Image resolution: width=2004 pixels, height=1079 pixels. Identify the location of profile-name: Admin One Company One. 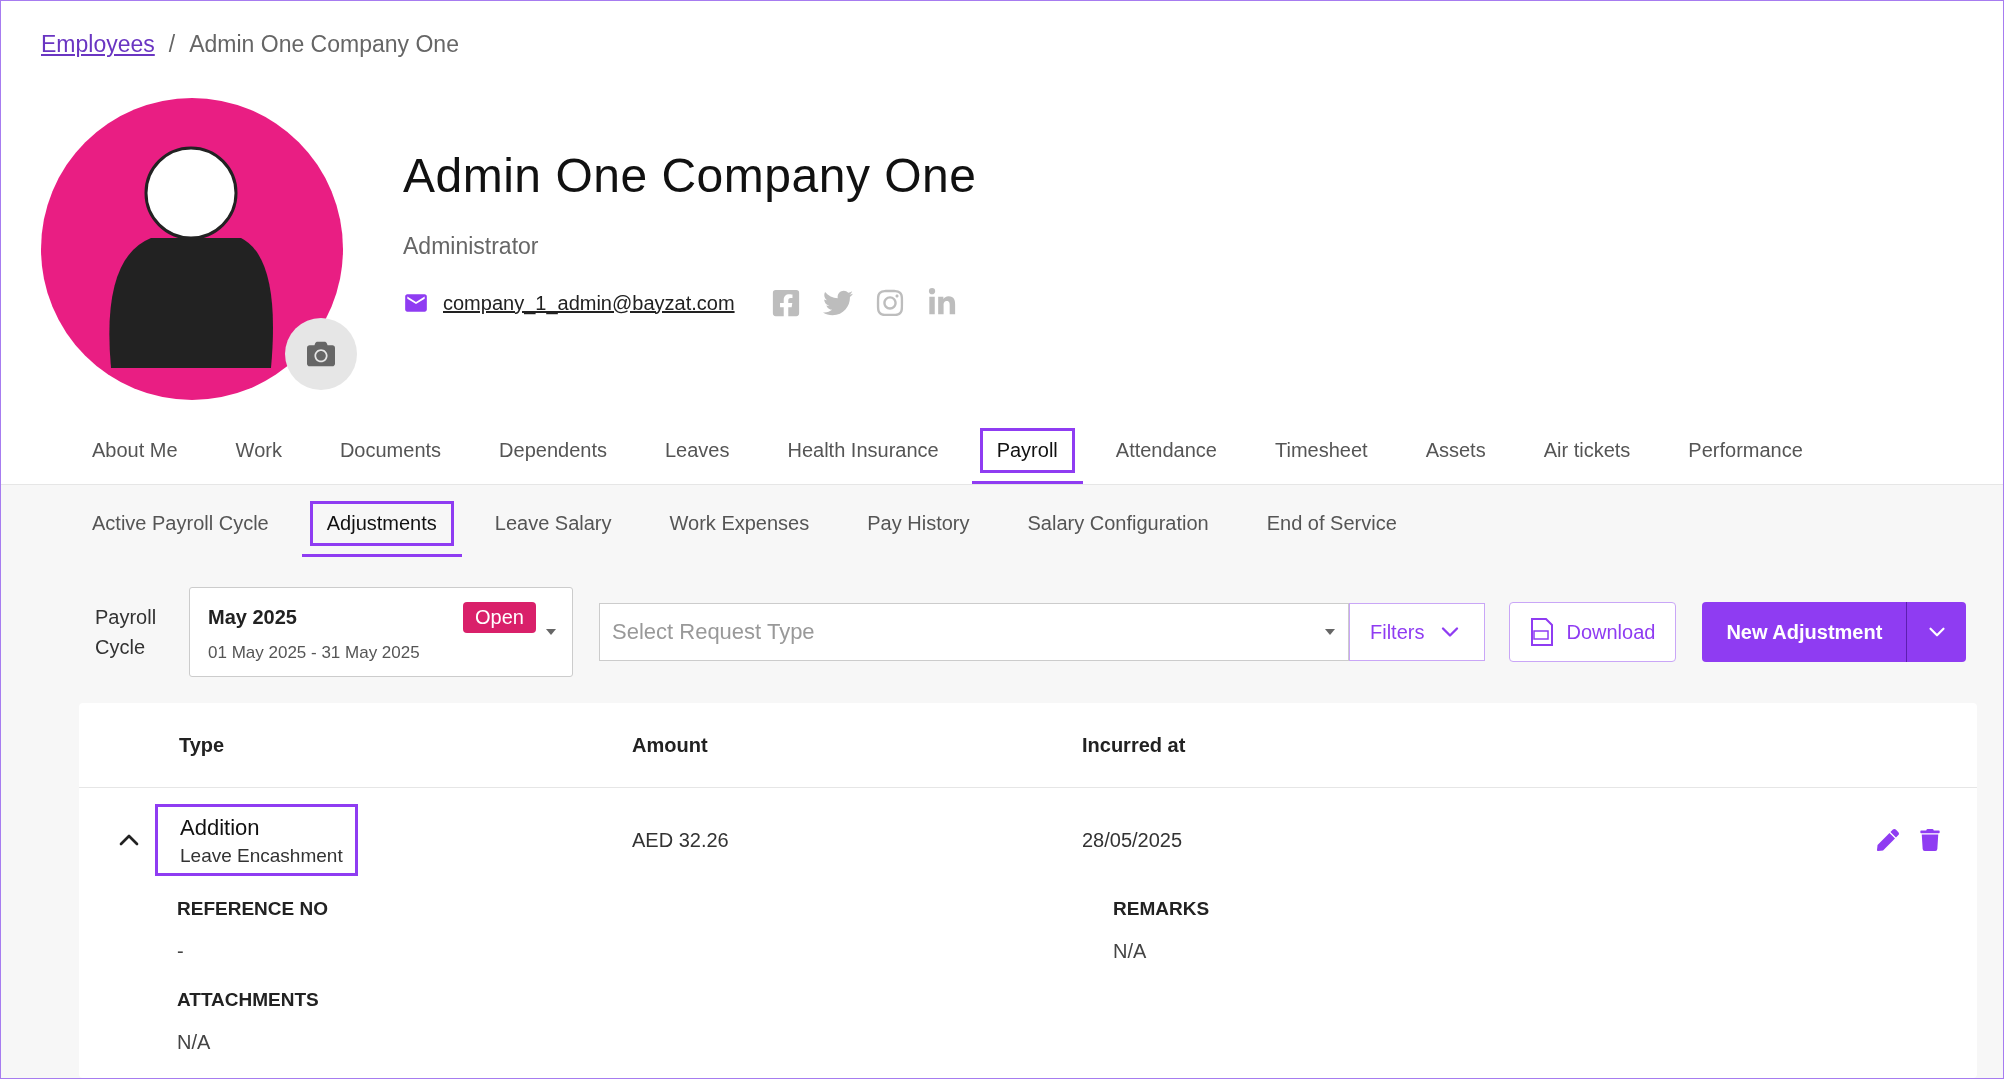
(690, 175).